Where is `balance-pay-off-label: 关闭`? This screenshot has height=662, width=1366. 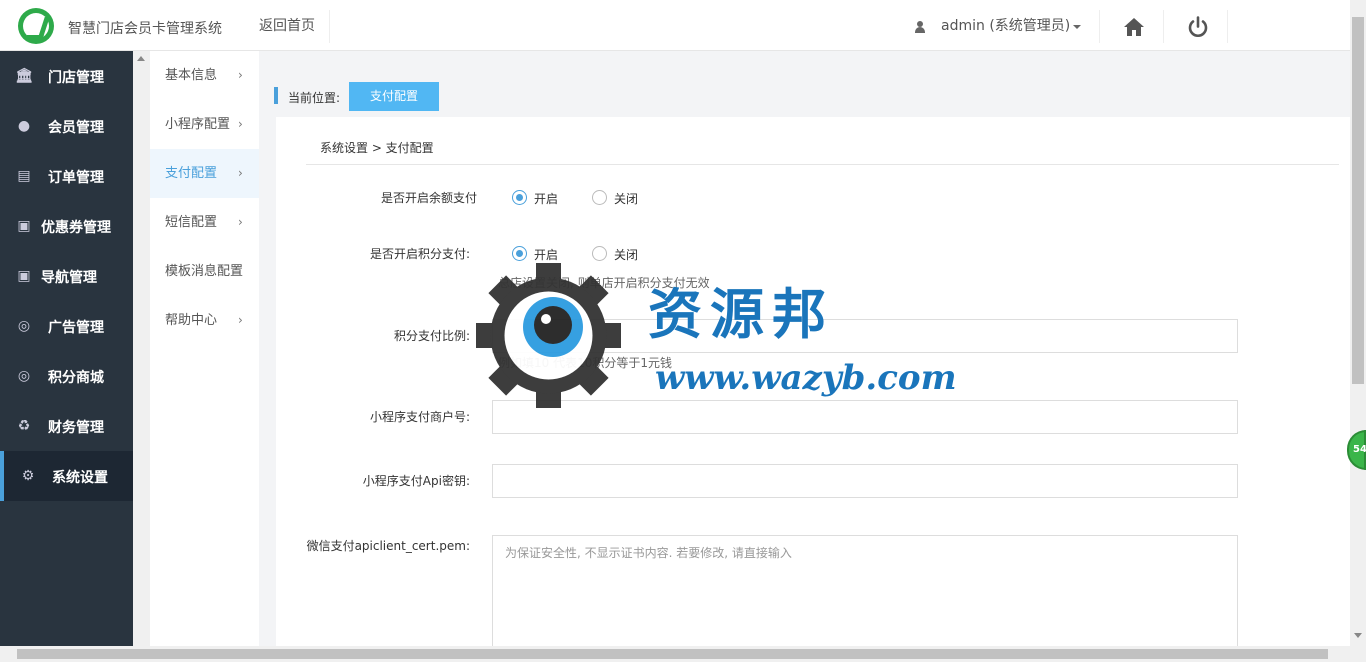
balance-pay-off-label: 关闭 is located at coordinates (626, 198).